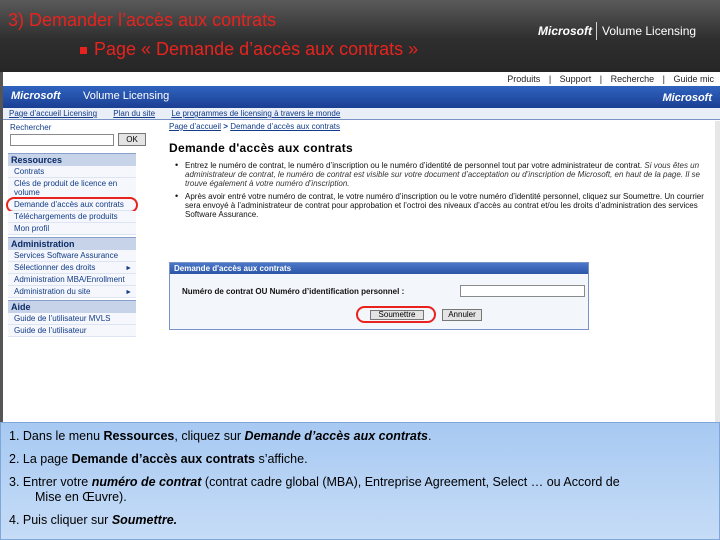  I want to click on step-1-d: Demande d’accès aux contrats, so click(336, 436).